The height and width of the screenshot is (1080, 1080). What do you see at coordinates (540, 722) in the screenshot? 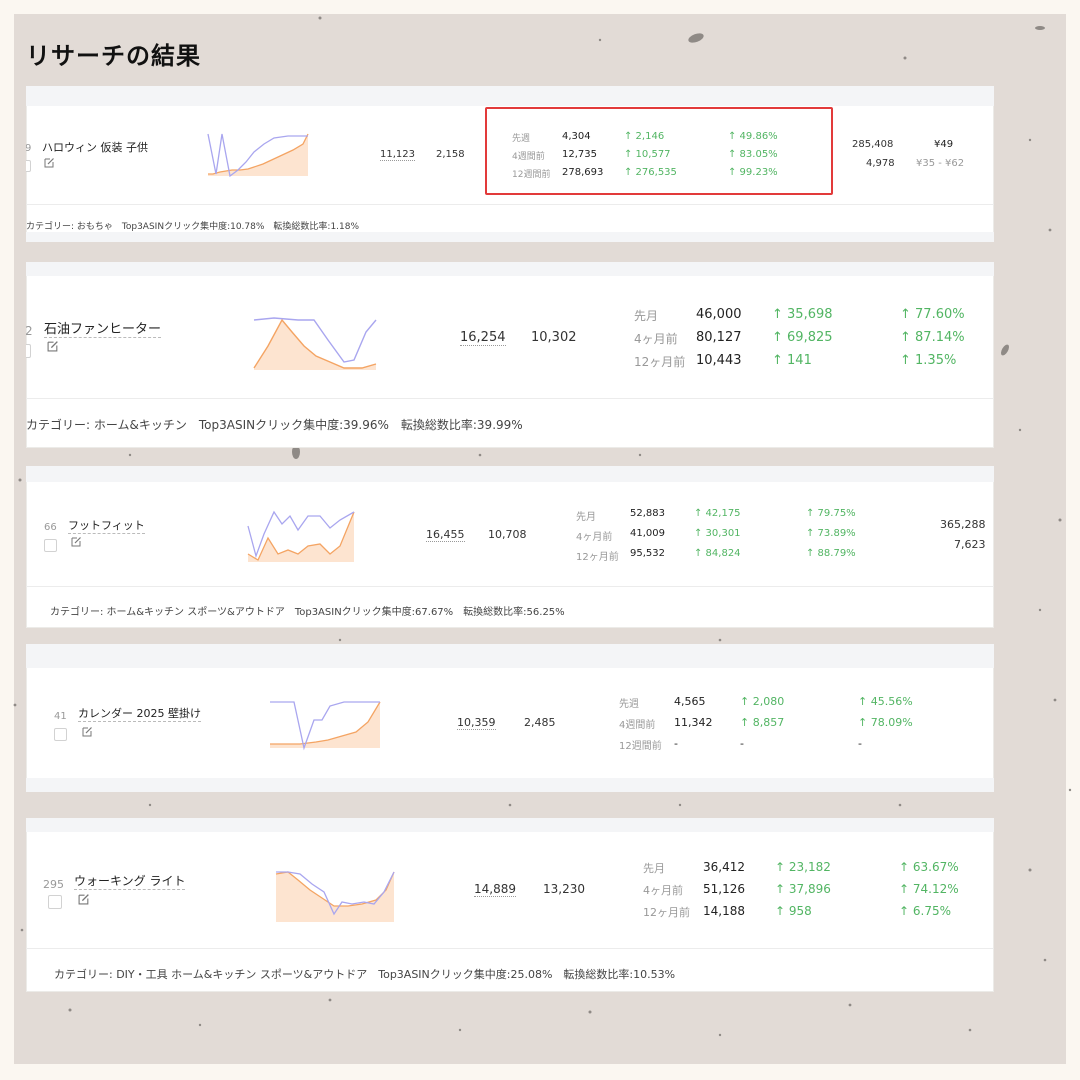
I see `secondary-metric: 2,485` at bounding box center [540, 722].